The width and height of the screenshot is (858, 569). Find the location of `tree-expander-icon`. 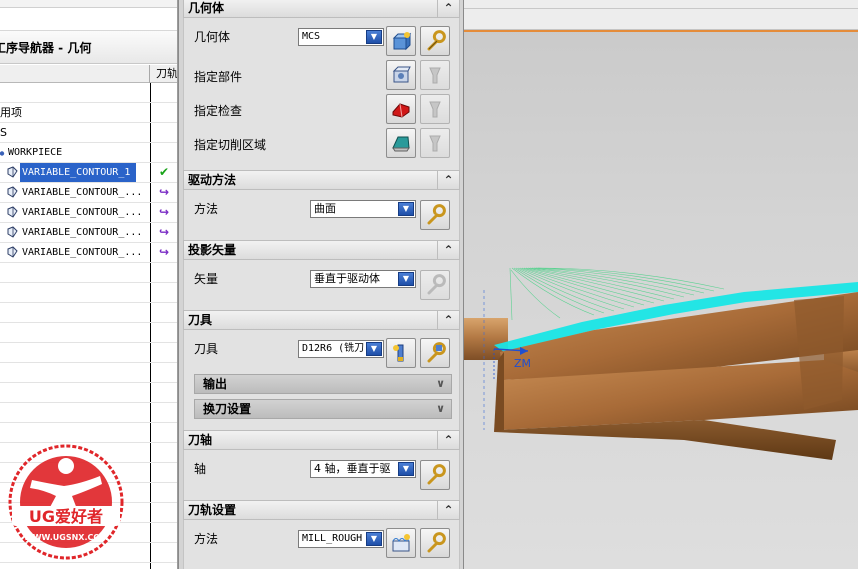

tree-expander-icon is located at coordinates (3, 152).